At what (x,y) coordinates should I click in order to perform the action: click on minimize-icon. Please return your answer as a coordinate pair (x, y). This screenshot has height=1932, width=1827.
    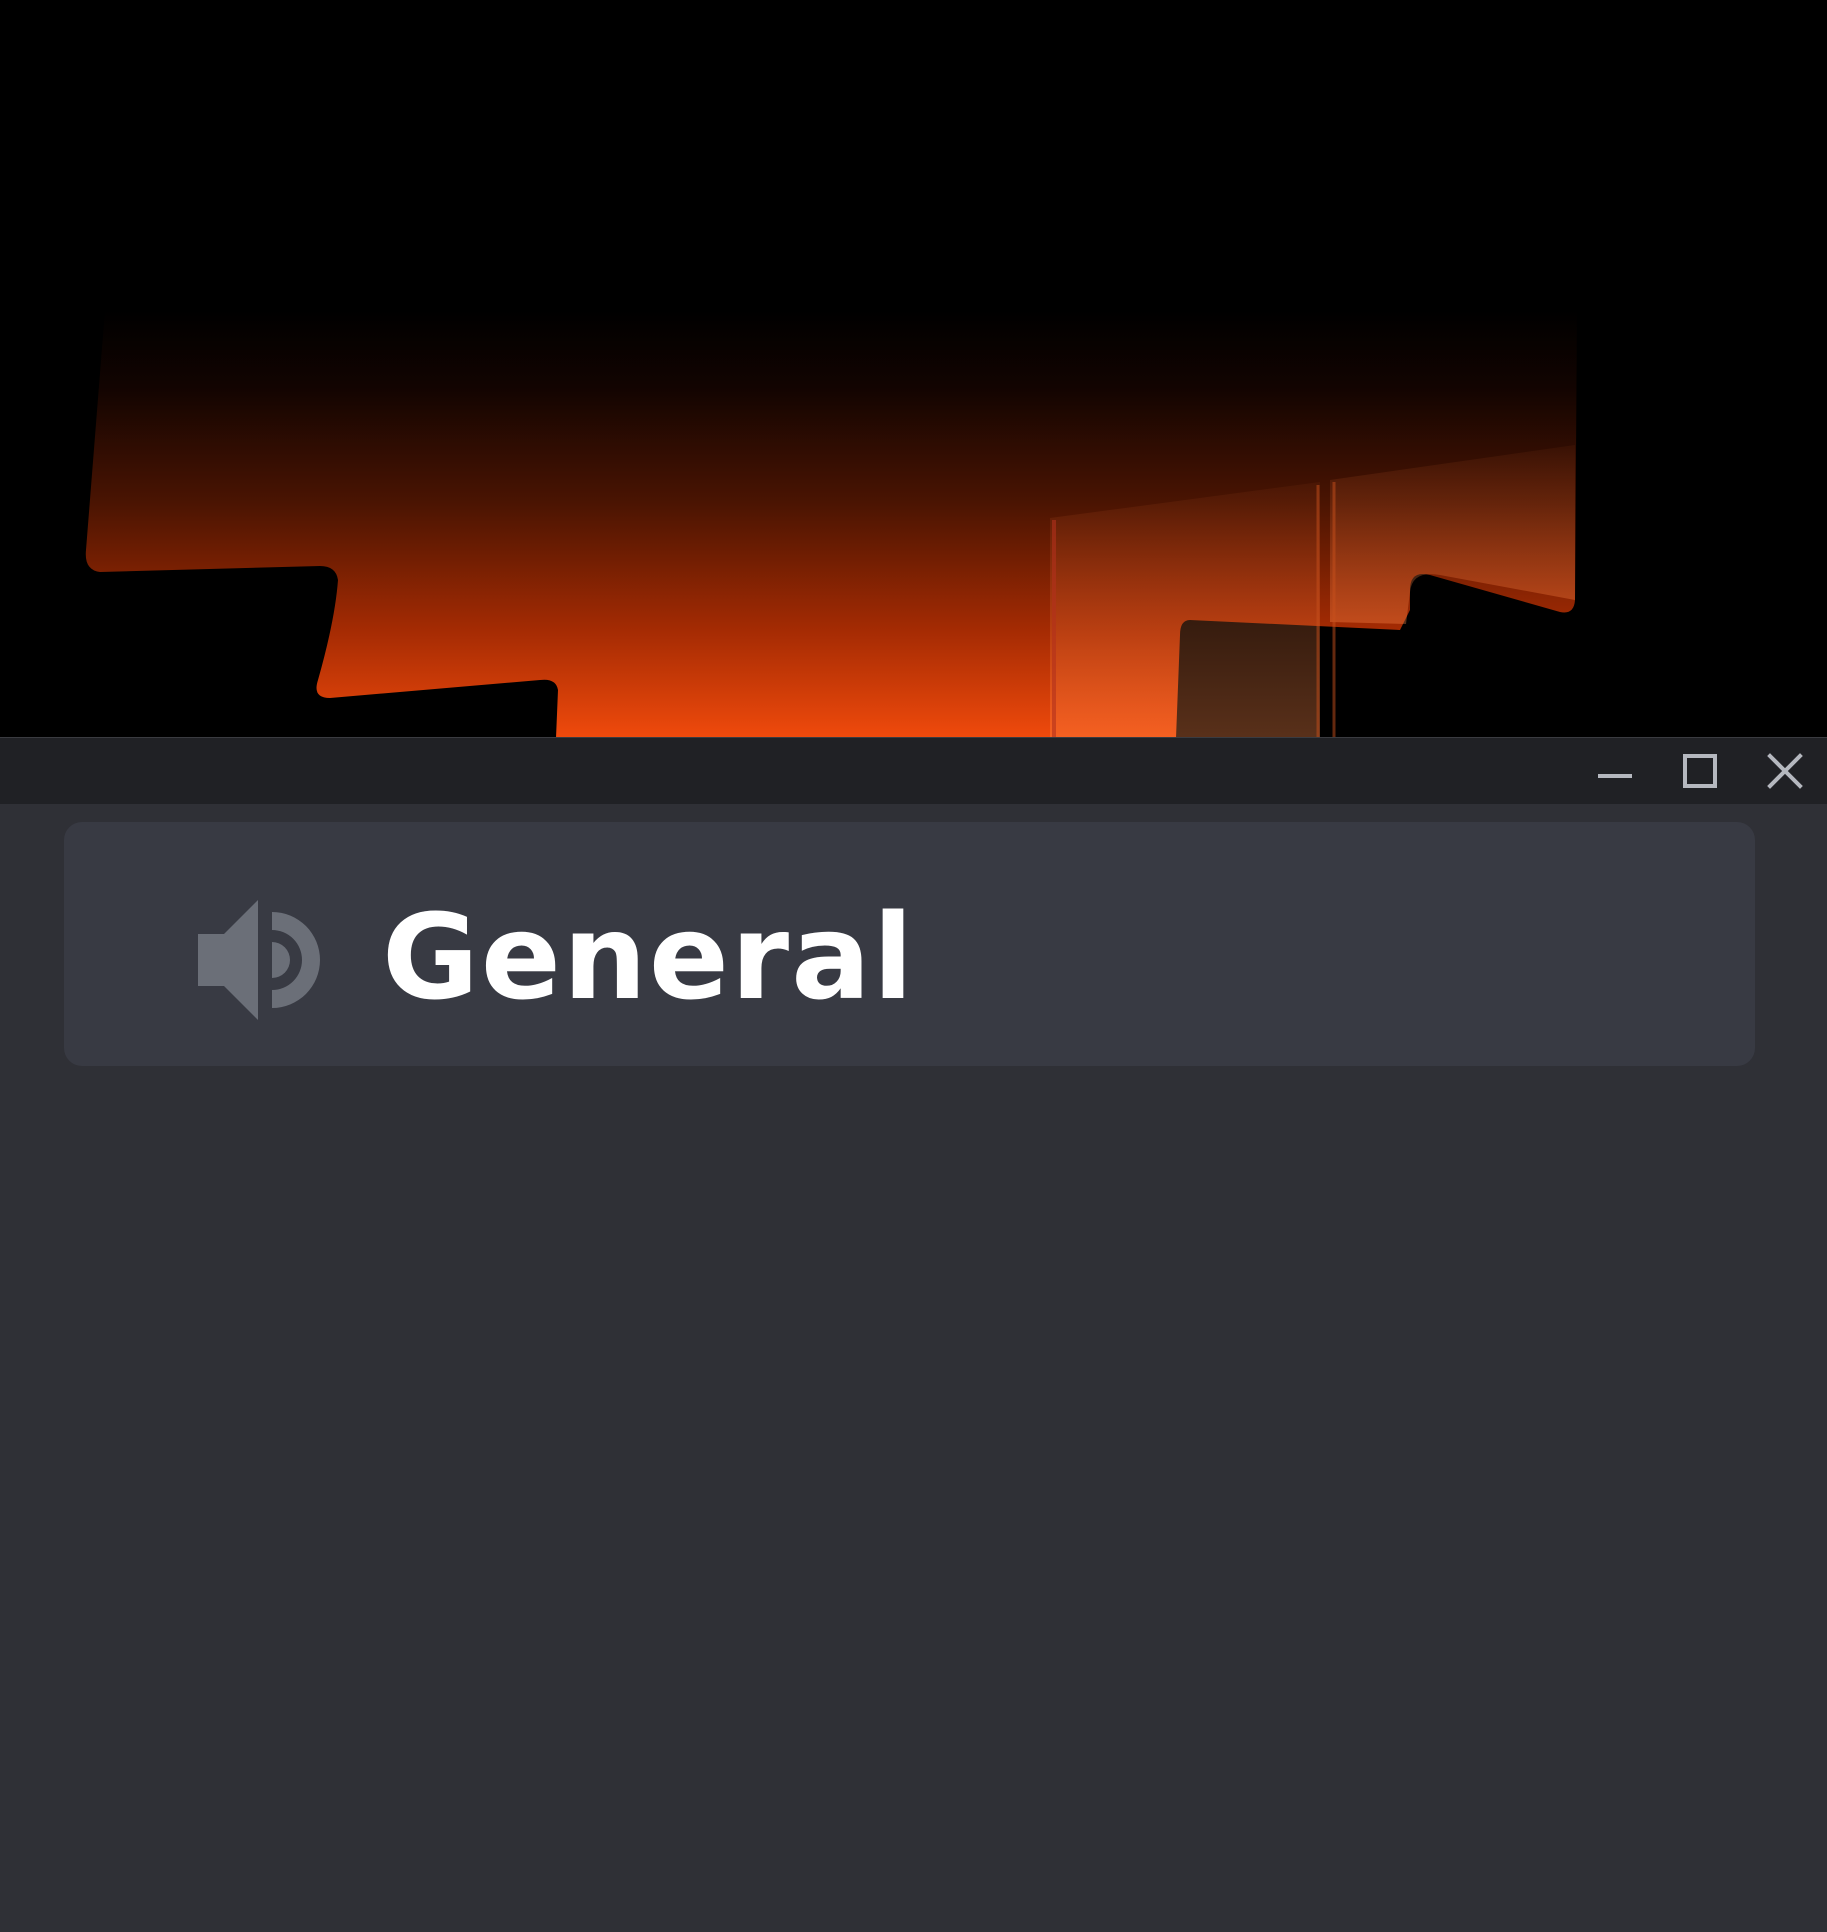
    Looking at the image, I should click on (1615, 776).